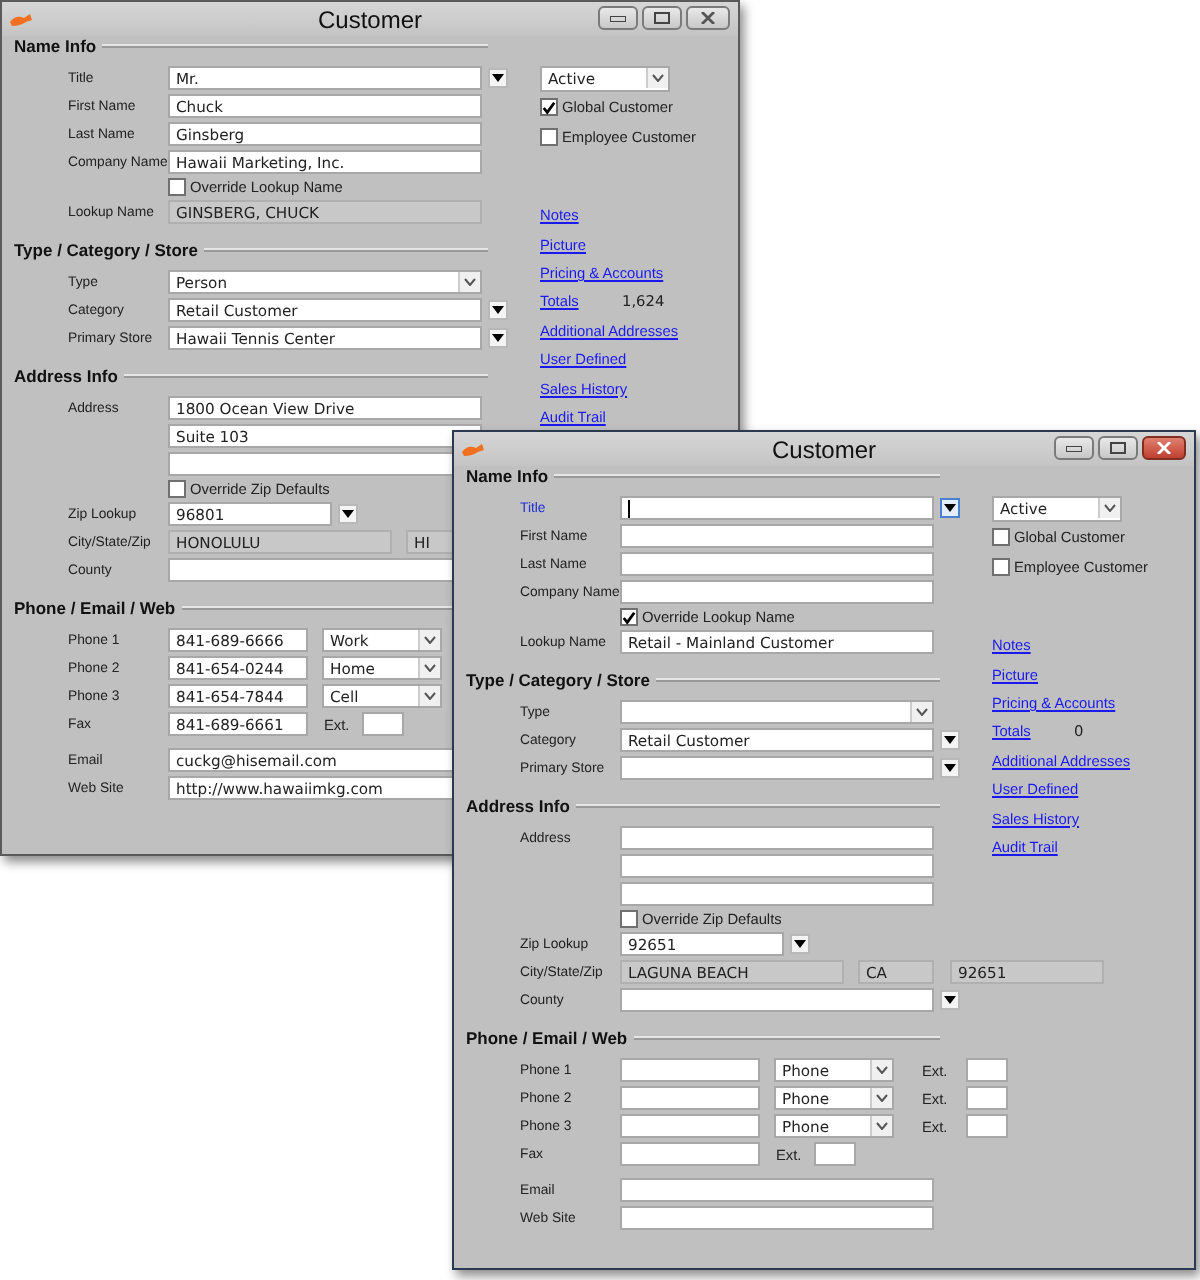  I want to click on maximize-button, so click(1118, 448).